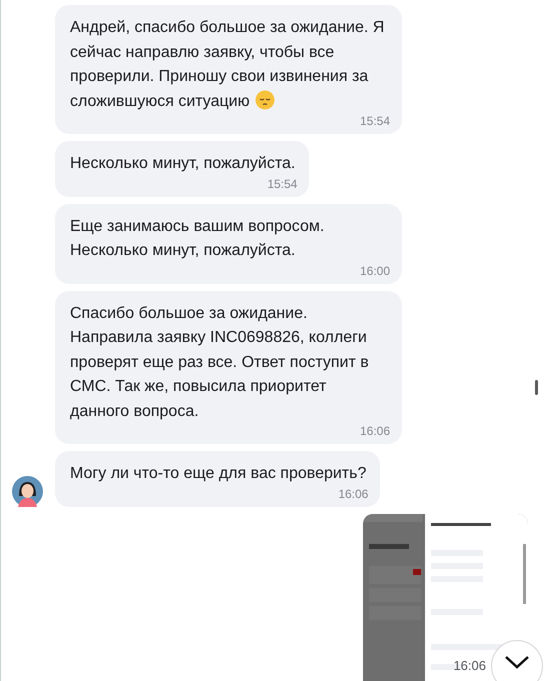  What do you see at coordinates (198, 238) in the screenshot?
I see `message-text: Еще занимаюсь вашим вопросом. Несколько минут, пожалуйста.` at bounding box center [198, 238].